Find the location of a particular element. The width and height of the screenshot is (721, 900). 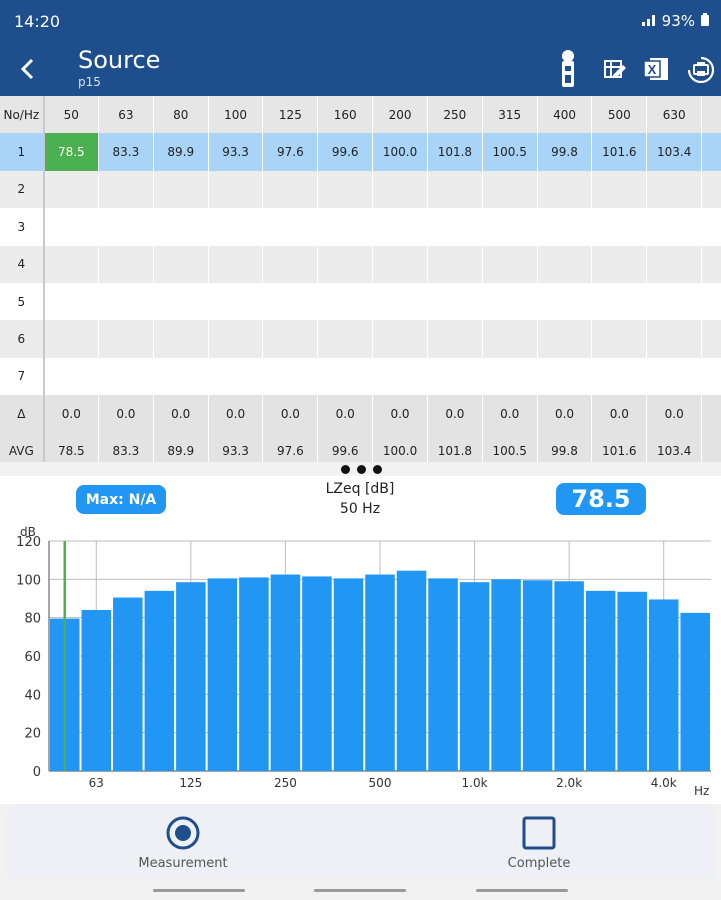

table-row: 2 is located at coordinates (360, 189).